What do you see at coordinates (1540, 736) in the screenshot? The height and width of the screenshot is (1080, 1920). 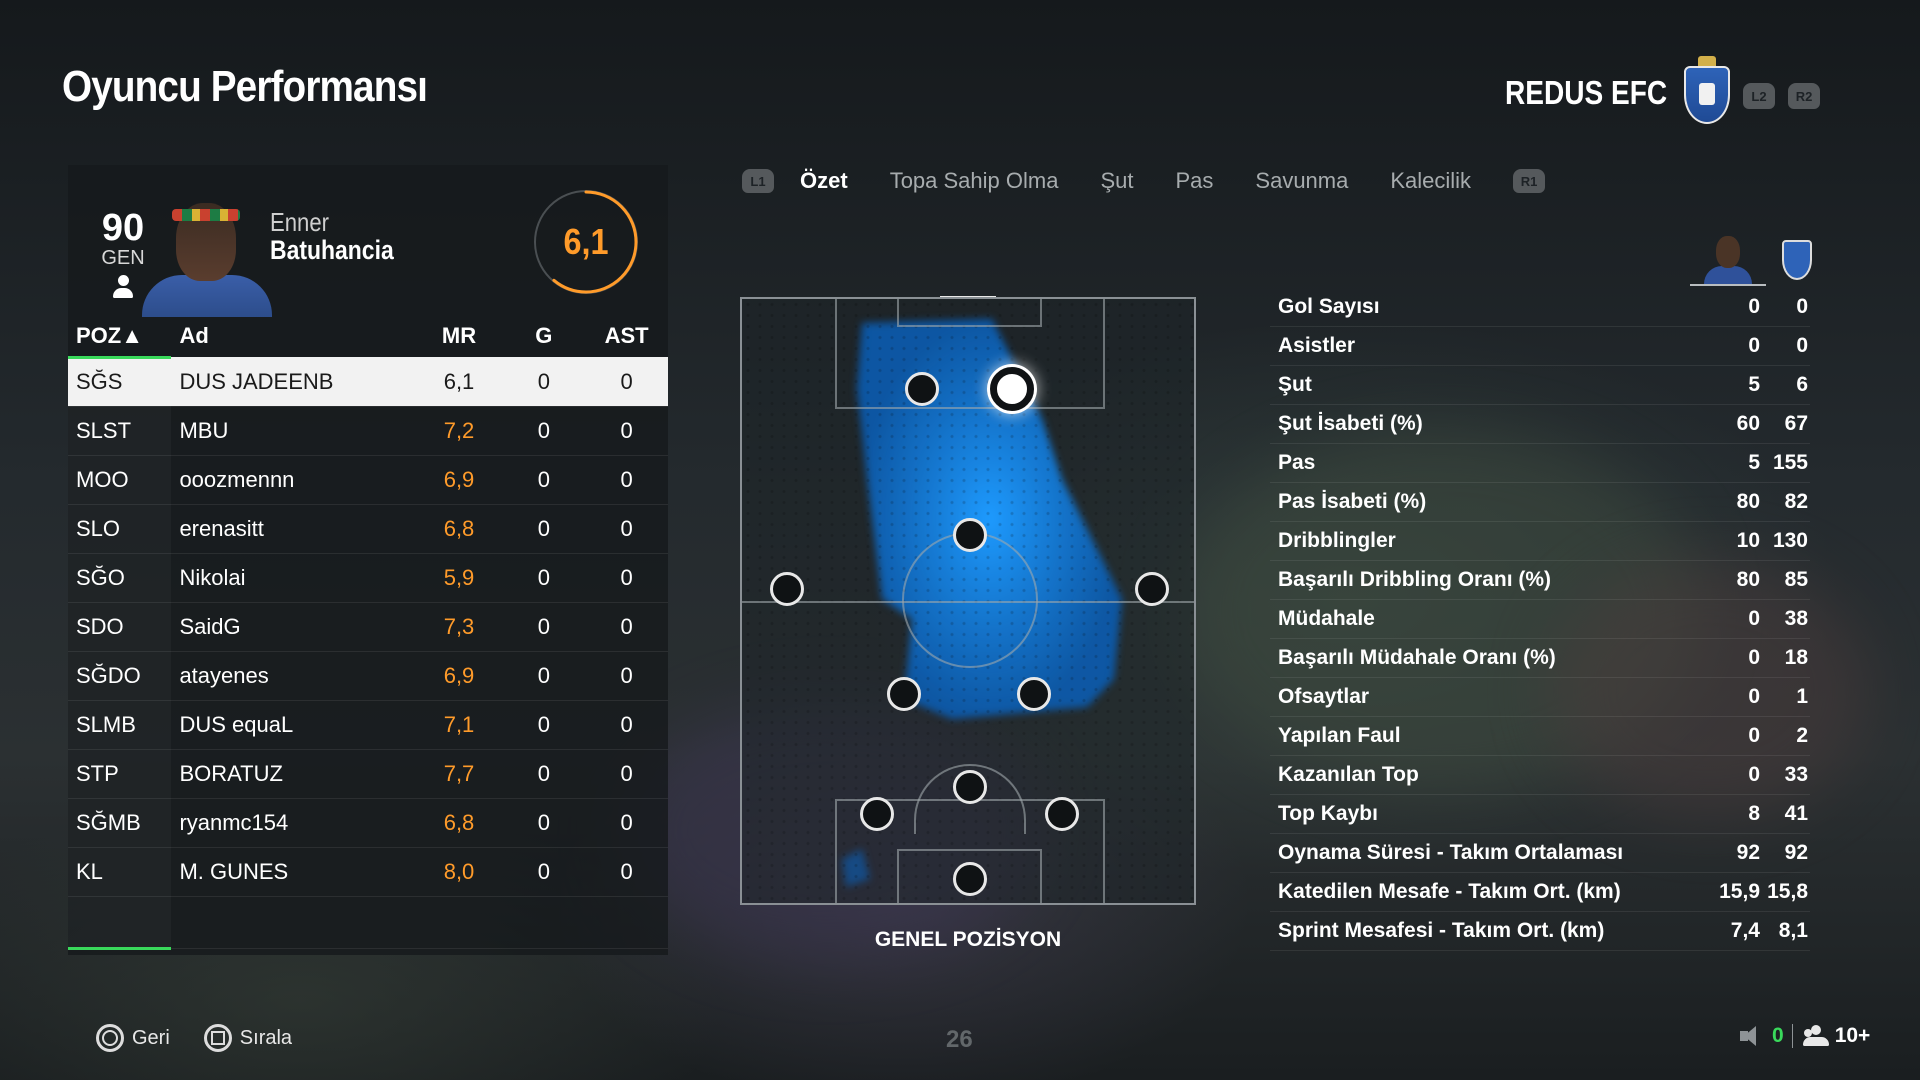 I see `stat-row: Yapılan Faul 0 2` at bounding box center [1540, 736].